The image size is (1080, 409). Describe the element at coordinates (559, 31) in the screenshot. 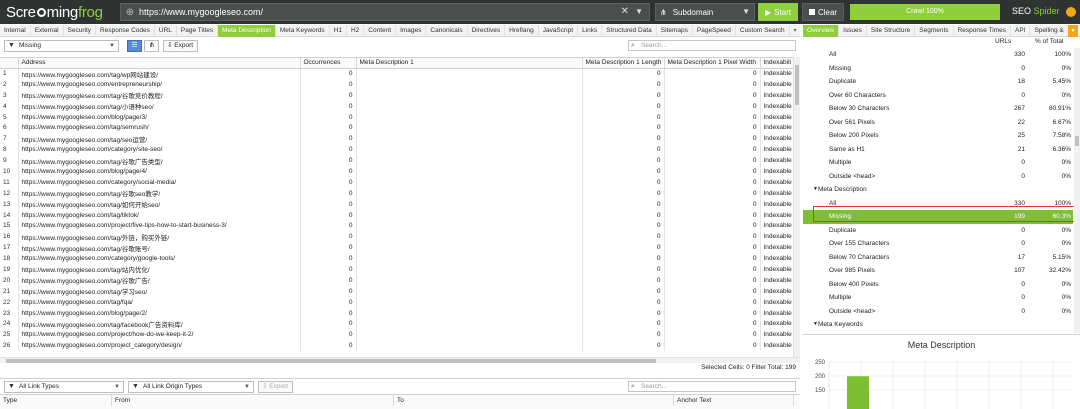

I see `tab-javascript: JavaScript` at that location.